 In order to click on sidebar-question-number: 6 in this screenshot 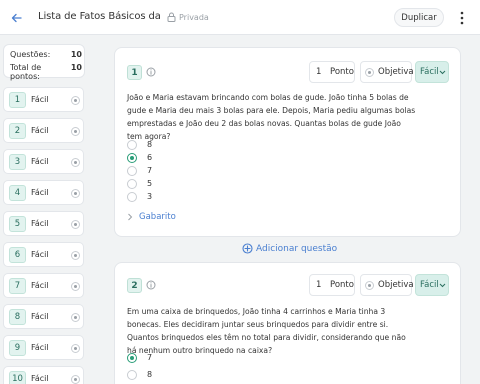, I will do `click(17, 255)`.